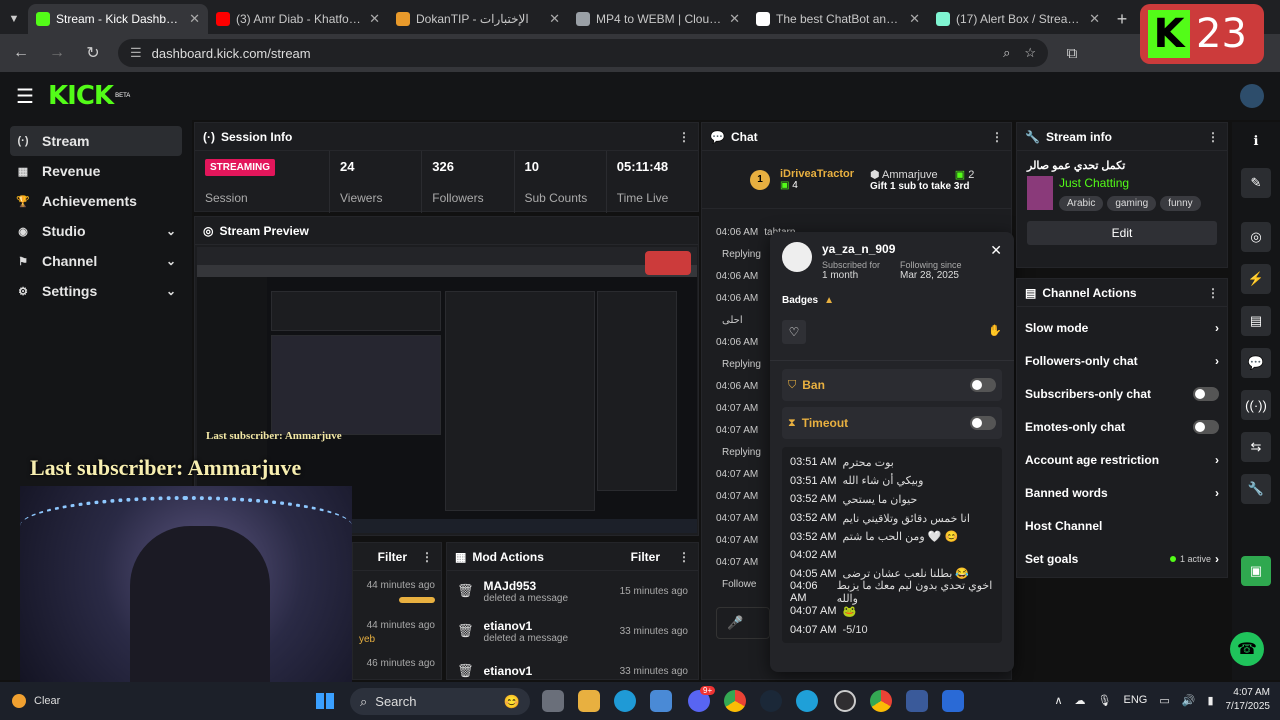 The height and width of the screenshot is (720, 1280). Describe the element at coordinates (684, 557) in the screenshot. I see `mod-menu-icon: ⋮` at that location.